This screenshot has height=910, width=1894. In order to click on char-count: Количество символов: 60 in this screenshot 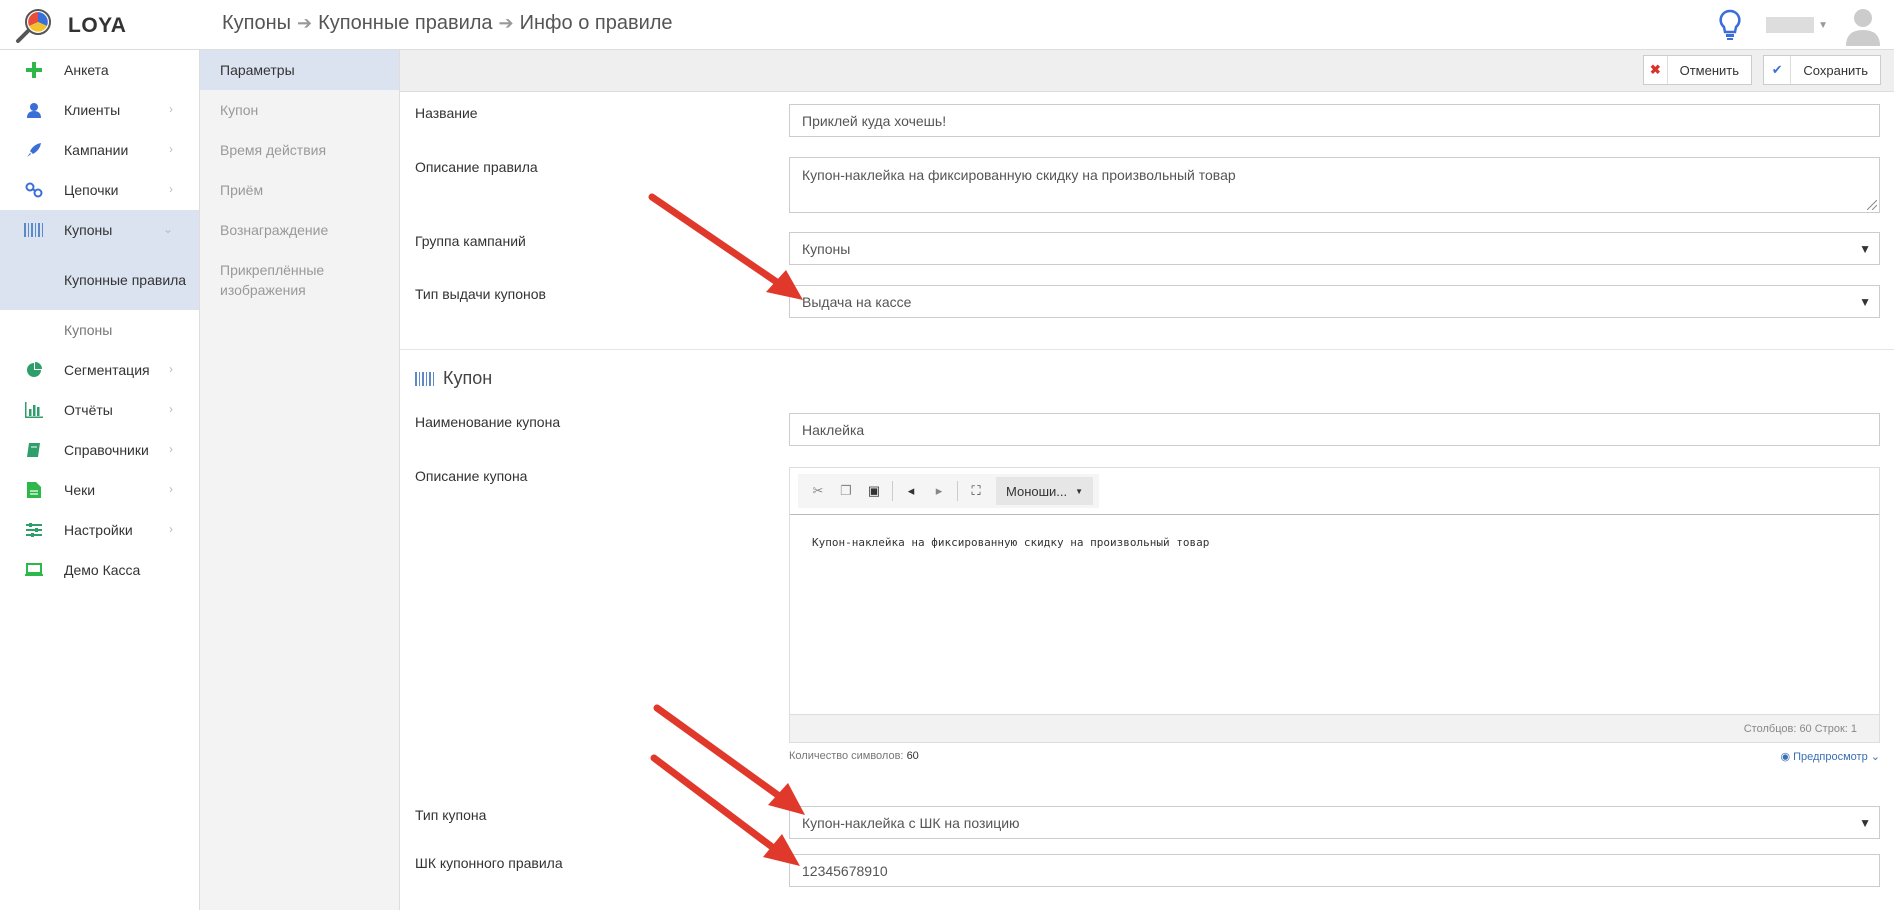, I will do `click(854, 756)`.